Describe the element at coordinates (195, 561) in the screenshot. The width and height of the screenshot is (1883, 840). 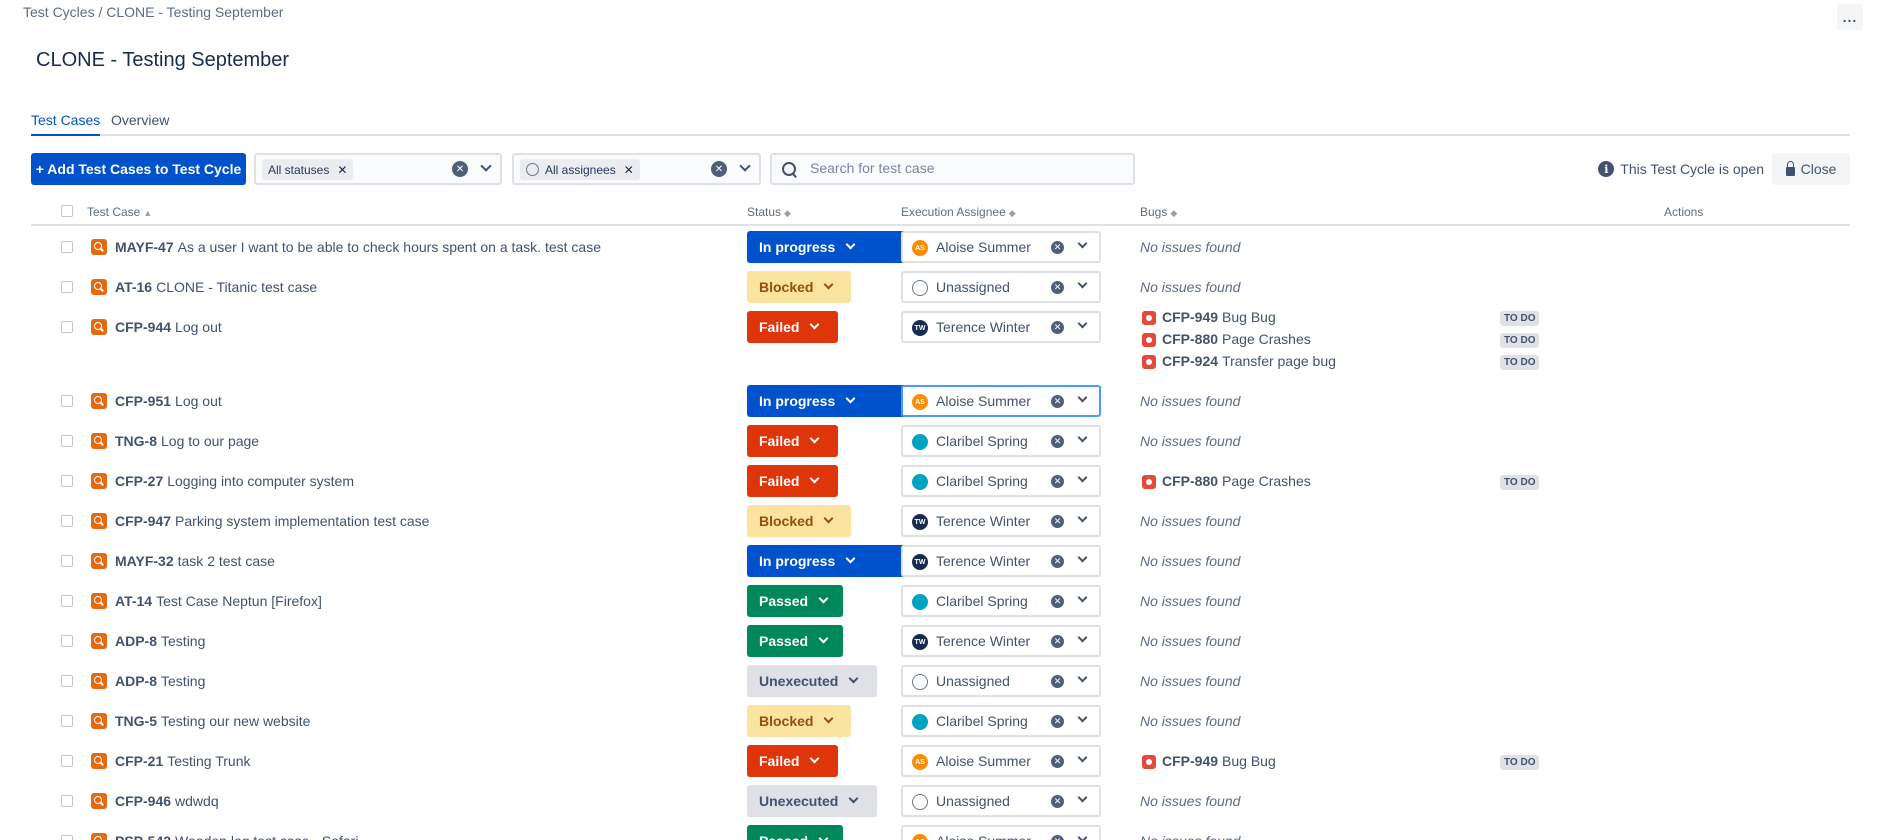
I see `test-case-link: MAYF-32 task 2 test case` at that location.